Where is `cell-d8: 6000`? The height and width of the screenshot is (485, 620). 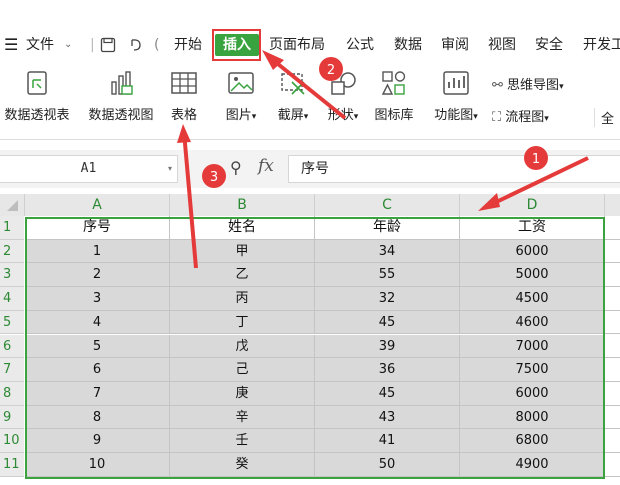
cell-d8: 6000 is located at coordinates (532, 393).